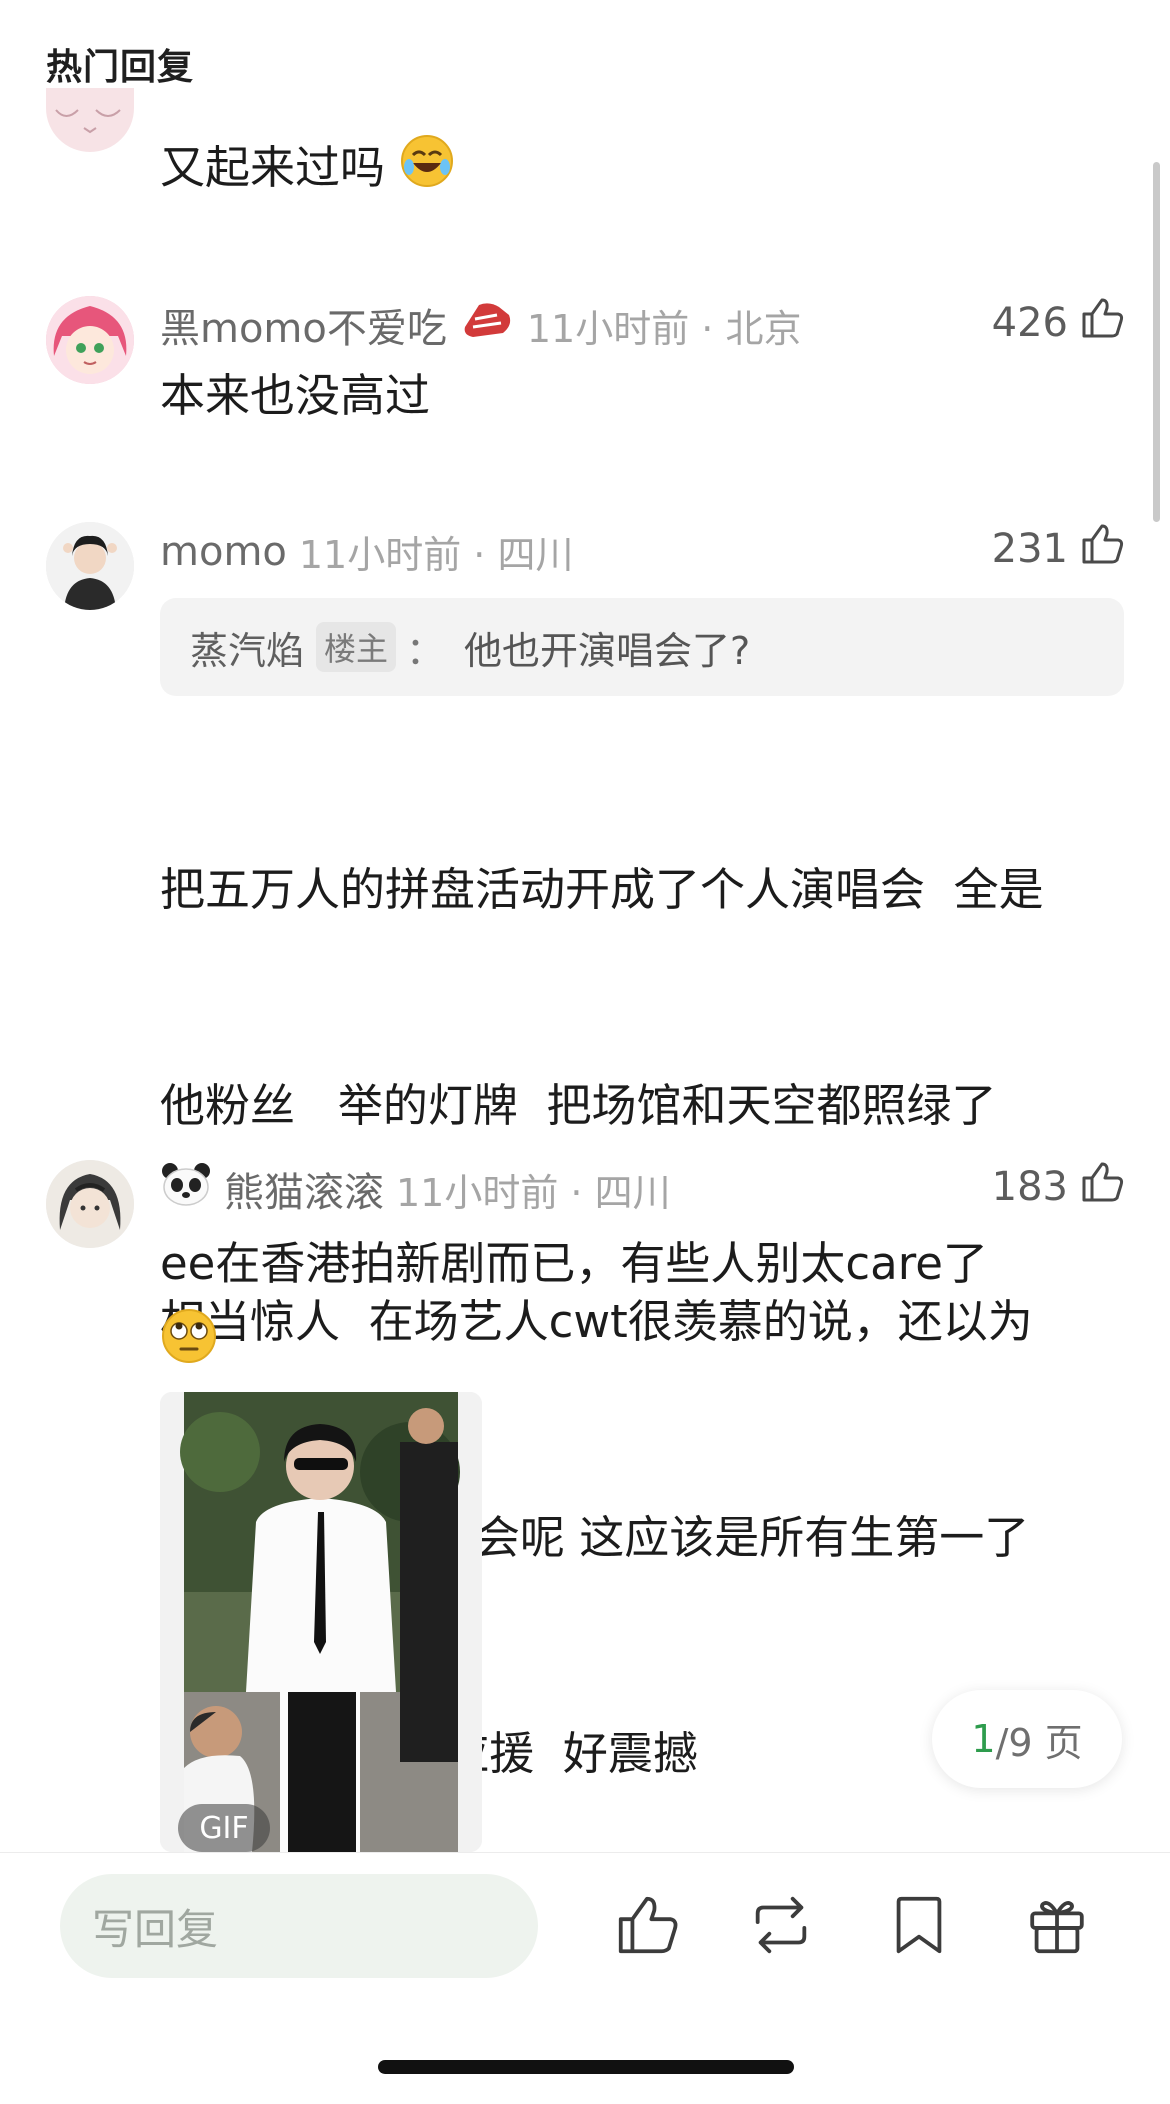 The width and height of the screenshot is (1170, 2104). I want to click on eye-roll-emoji-icon, so click(574, 1336).